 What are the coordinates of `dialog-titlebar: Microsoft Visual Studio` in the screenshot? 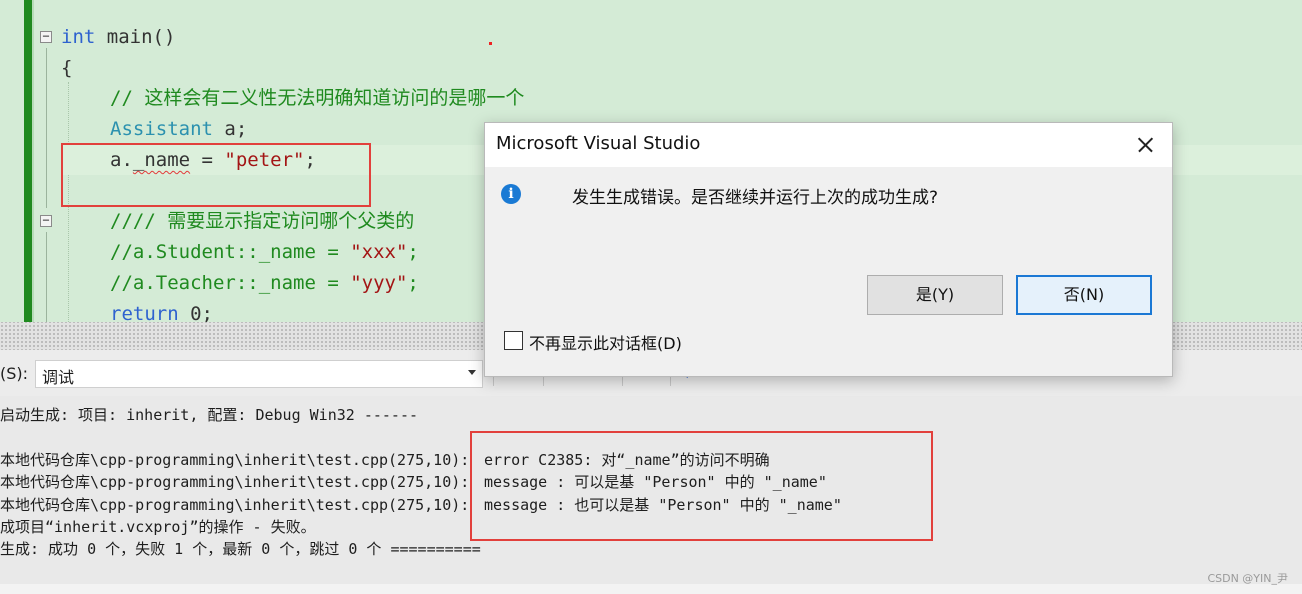 It's located at (828, 145).